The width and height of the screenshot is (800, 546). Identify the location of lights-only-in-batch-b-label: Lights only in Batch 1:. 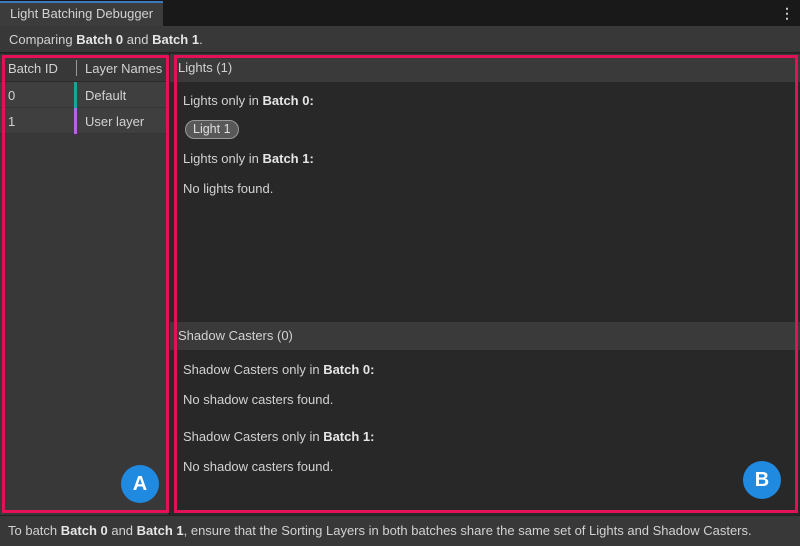
(248, 158).